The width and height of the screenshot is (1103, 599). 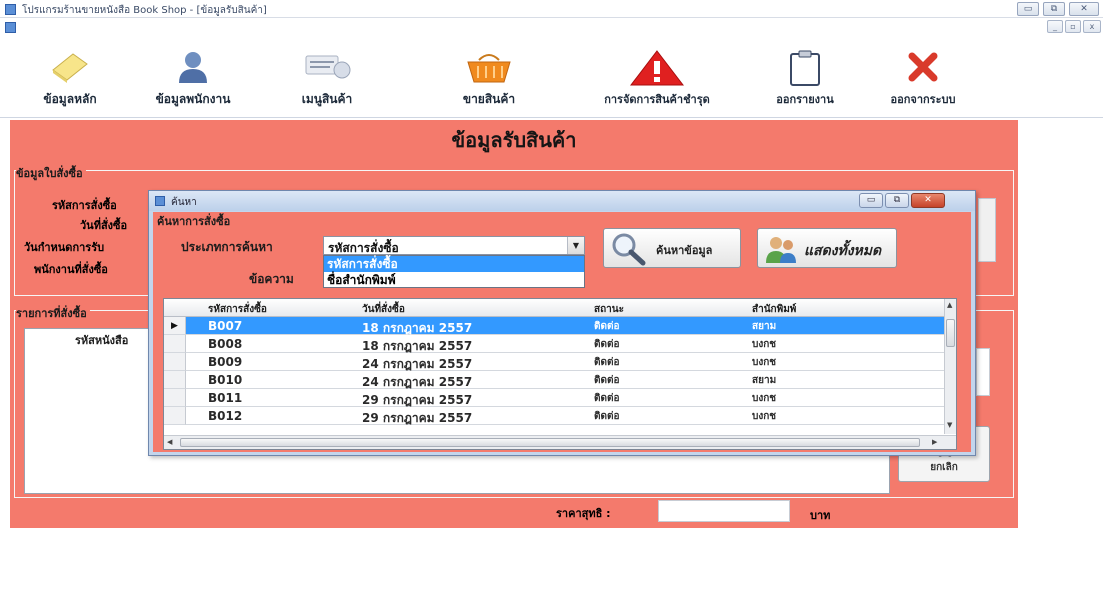 I want to click on due-date-label: วันกำหนดการรับ, so click(x=64, y=247).